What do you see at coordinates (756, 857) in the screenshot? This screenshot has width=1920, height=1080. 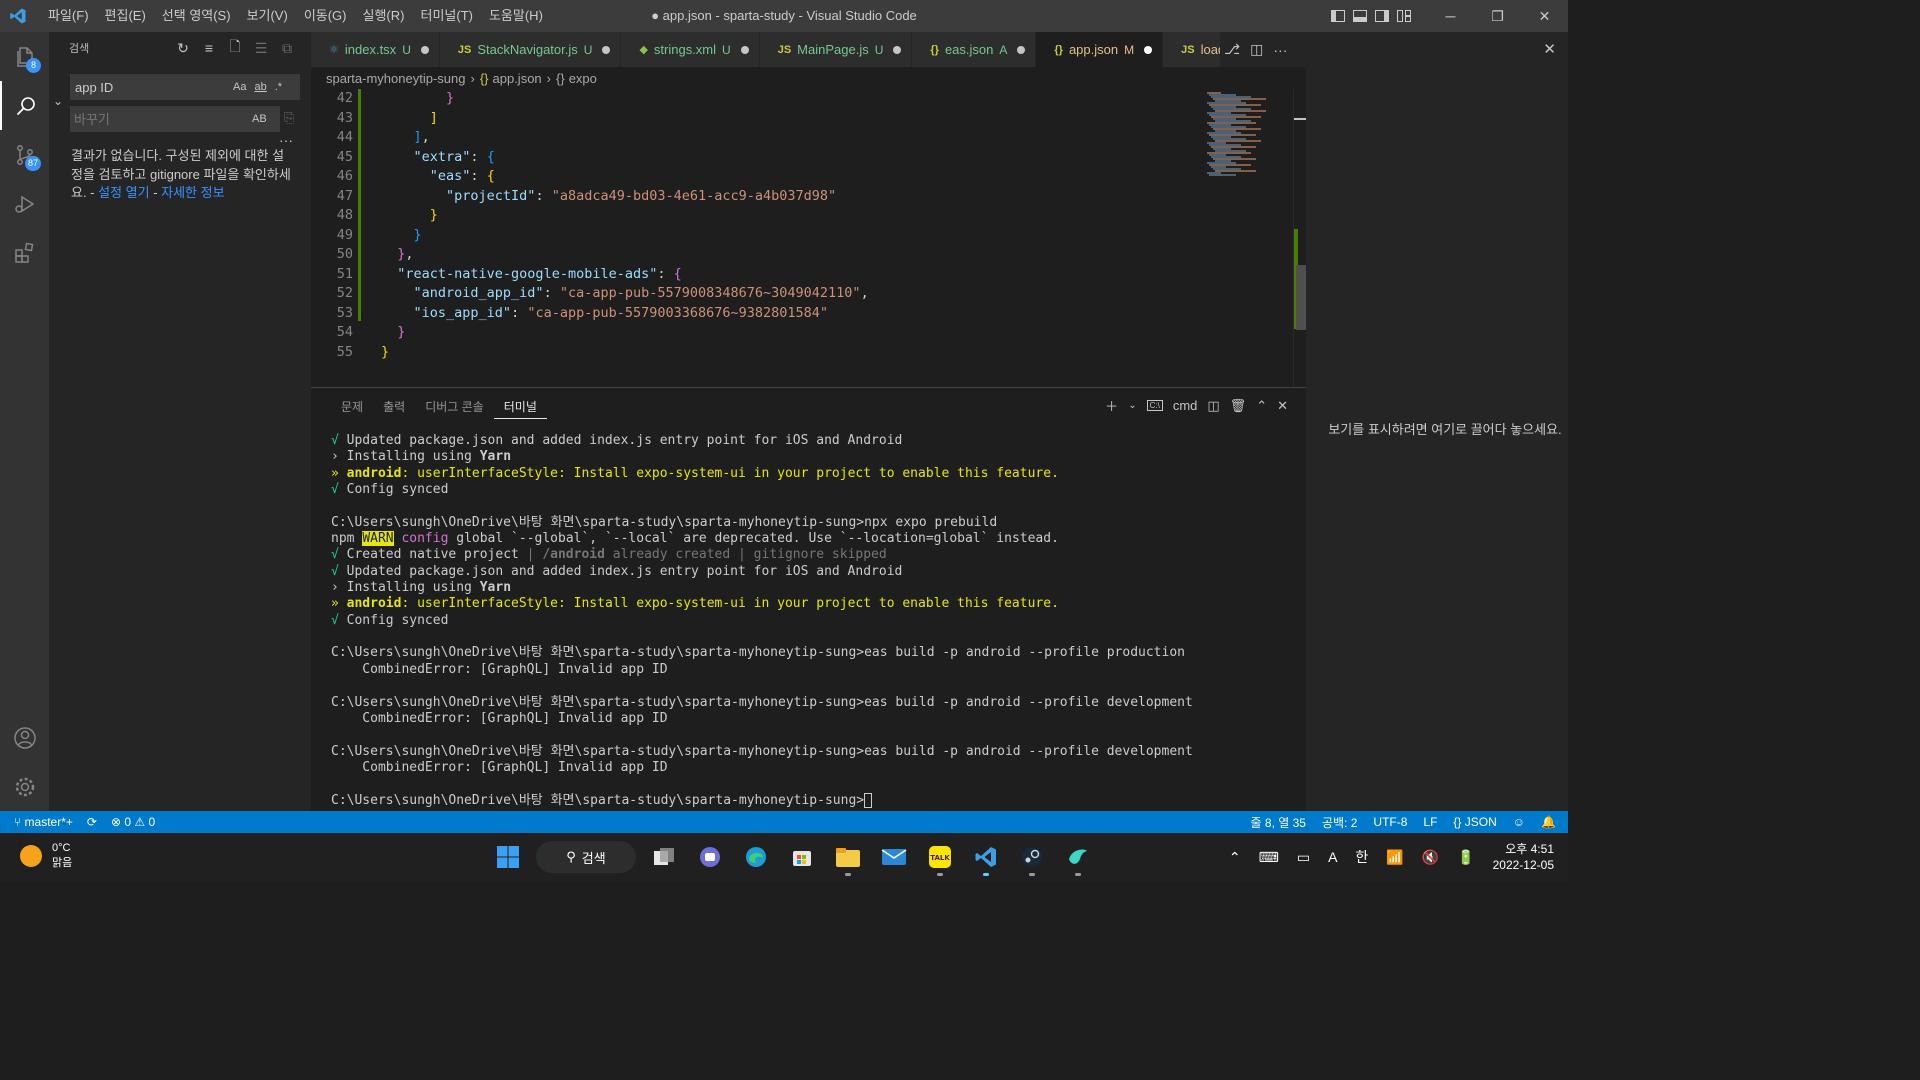 I see `edge-browser-icon` at bounding box center [756, 857].